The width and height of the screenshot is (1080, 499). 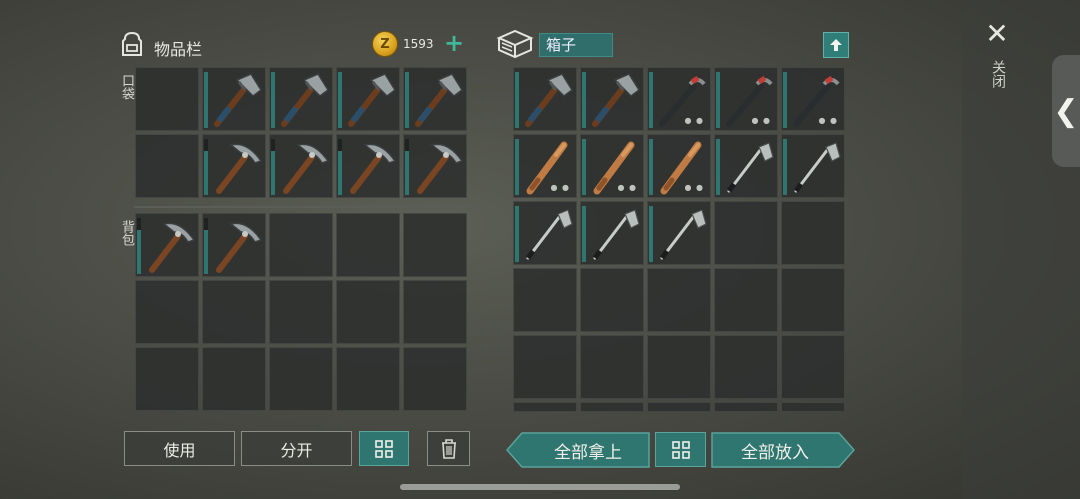 What do you see at coordinates (302, 207) in the screenshot?
I see `section-divider` at bounding box center [302, 207].